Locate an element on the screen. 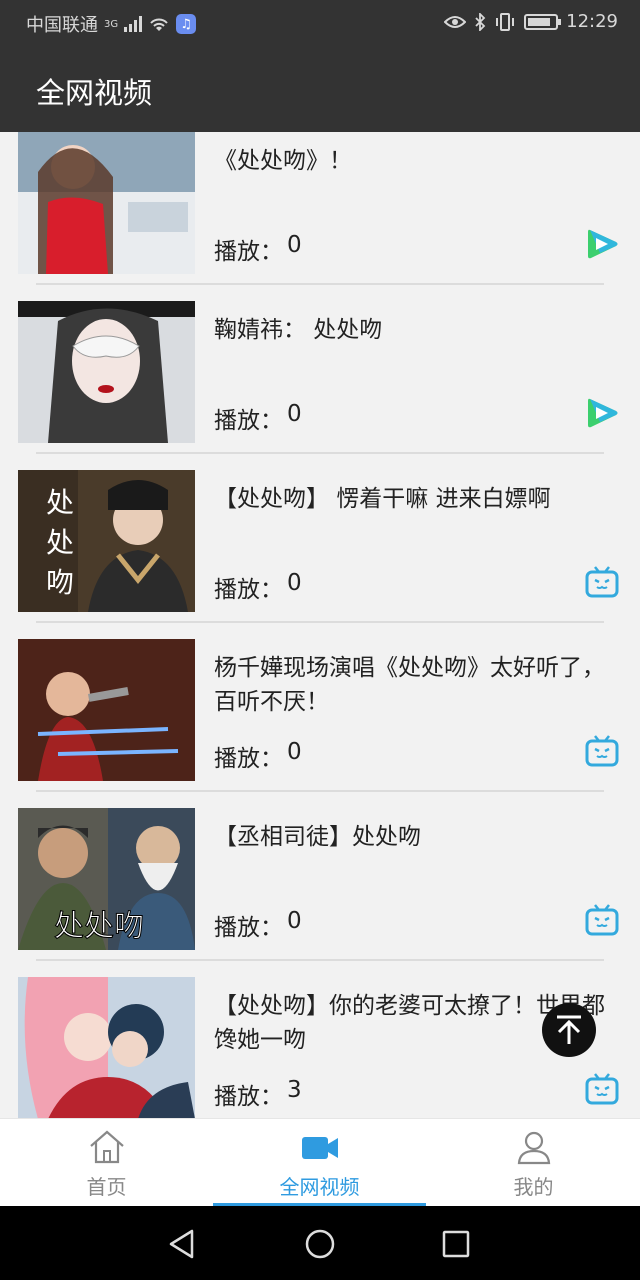 This screenshot has height=1280, width=640. signal-icon is located at coordinates (133, 24).